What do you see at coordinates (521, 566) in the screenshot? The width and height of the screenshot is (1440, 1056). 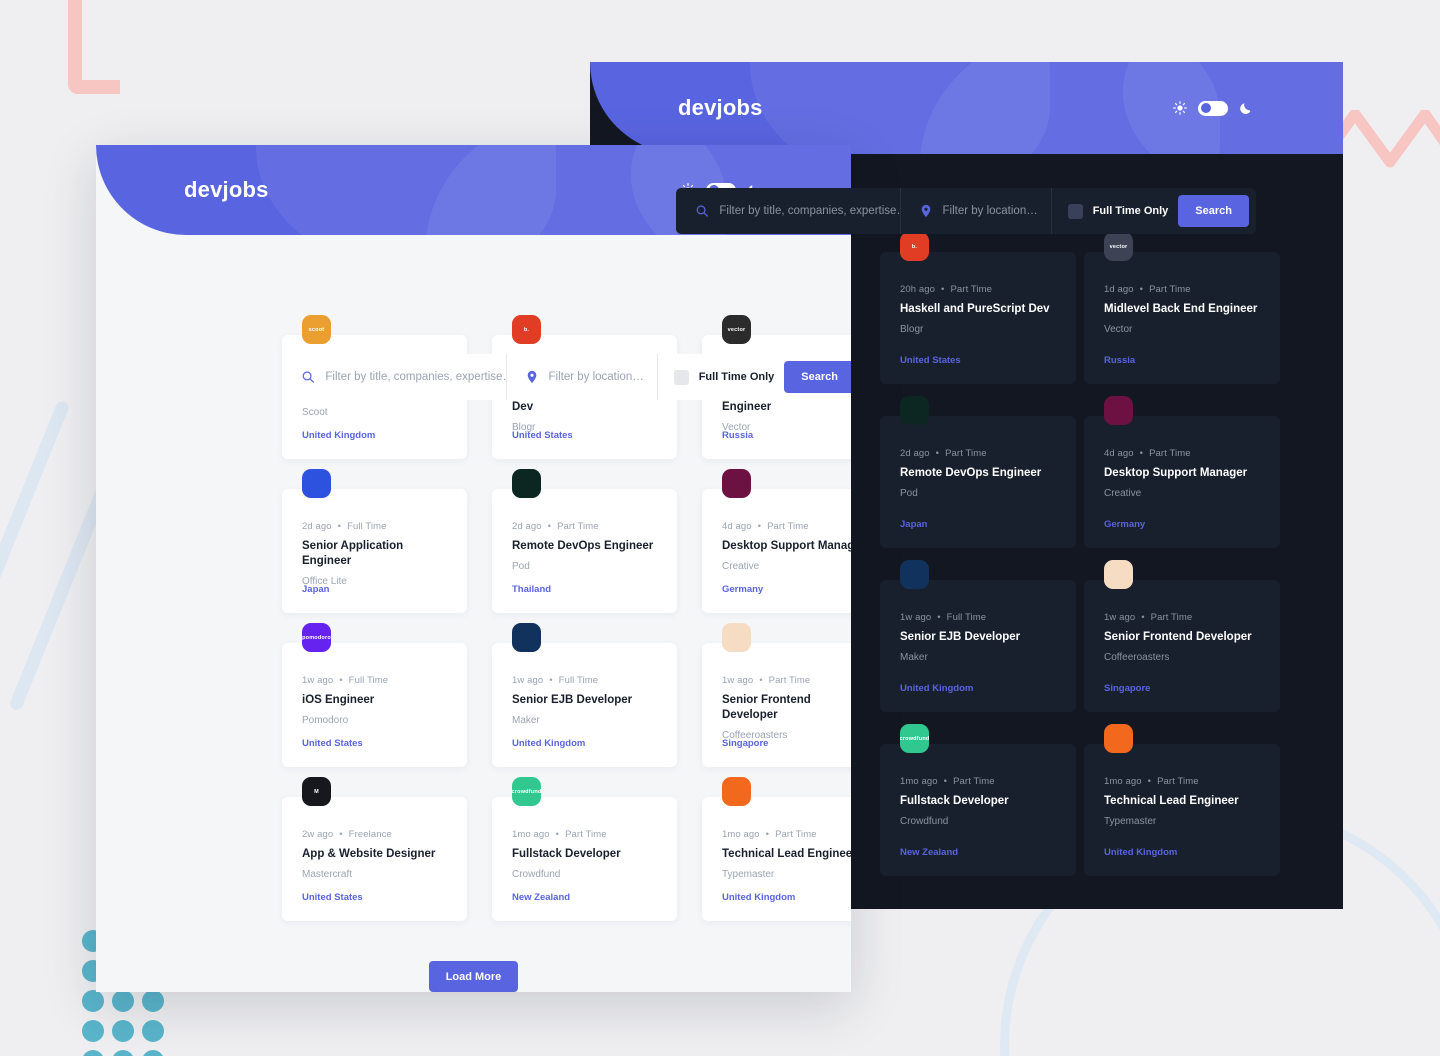 I see `job-company: Pod` at bounding box center [521, 566].